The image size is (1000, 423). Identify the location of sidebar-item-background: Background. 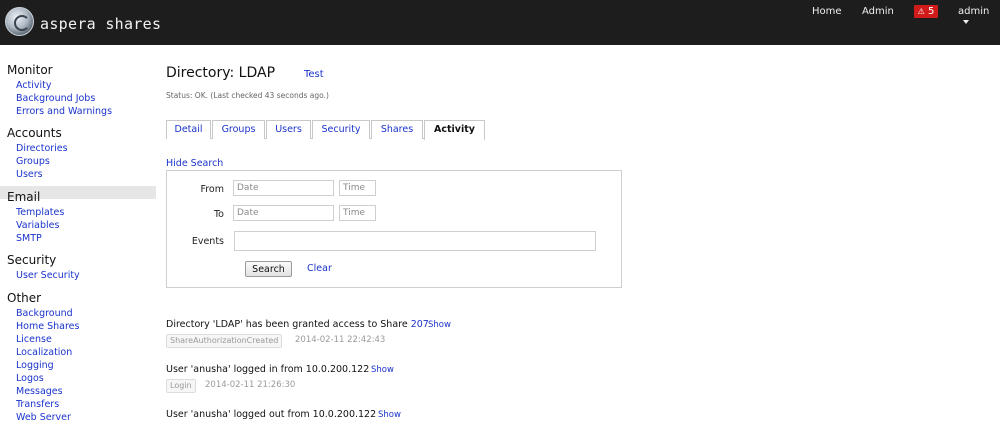
(44, 313).